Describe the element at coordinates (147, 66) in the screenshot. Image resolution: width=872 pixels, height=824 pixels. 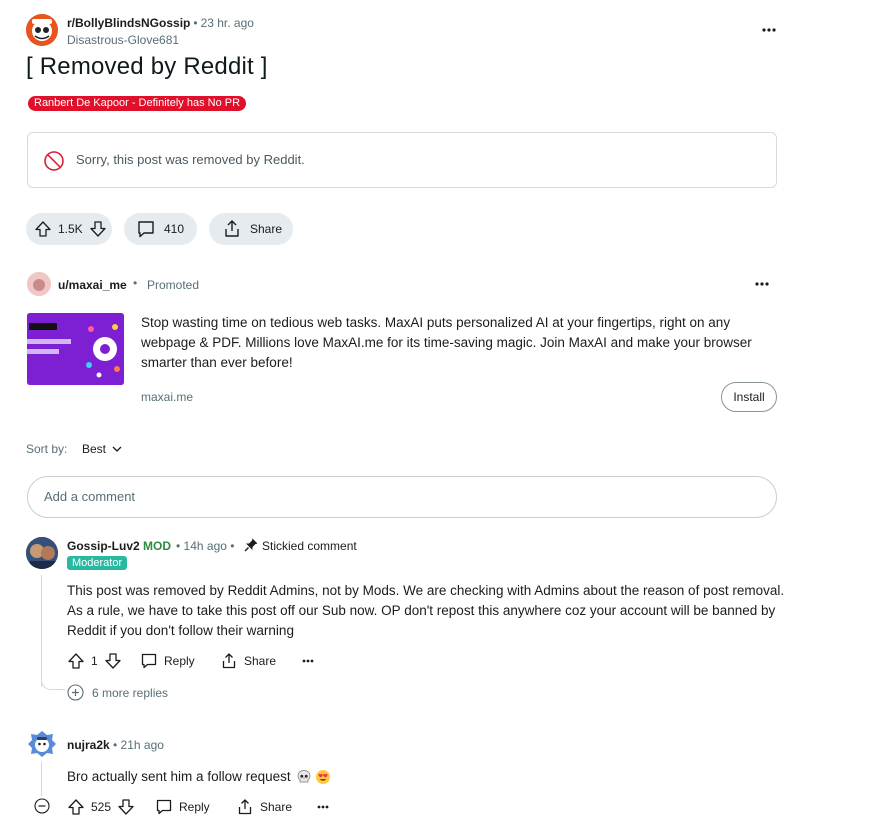
I see `post-title: [ Removed by Reddit ]` at that location.